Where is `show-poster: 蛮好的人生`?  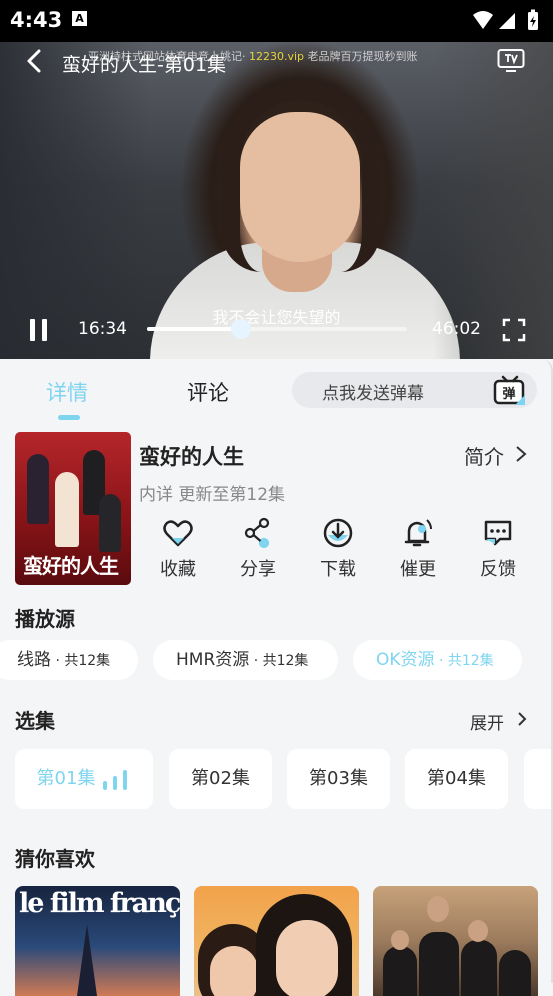
show-poster: 蛮好的人生 is located at coordinates (73, 508).